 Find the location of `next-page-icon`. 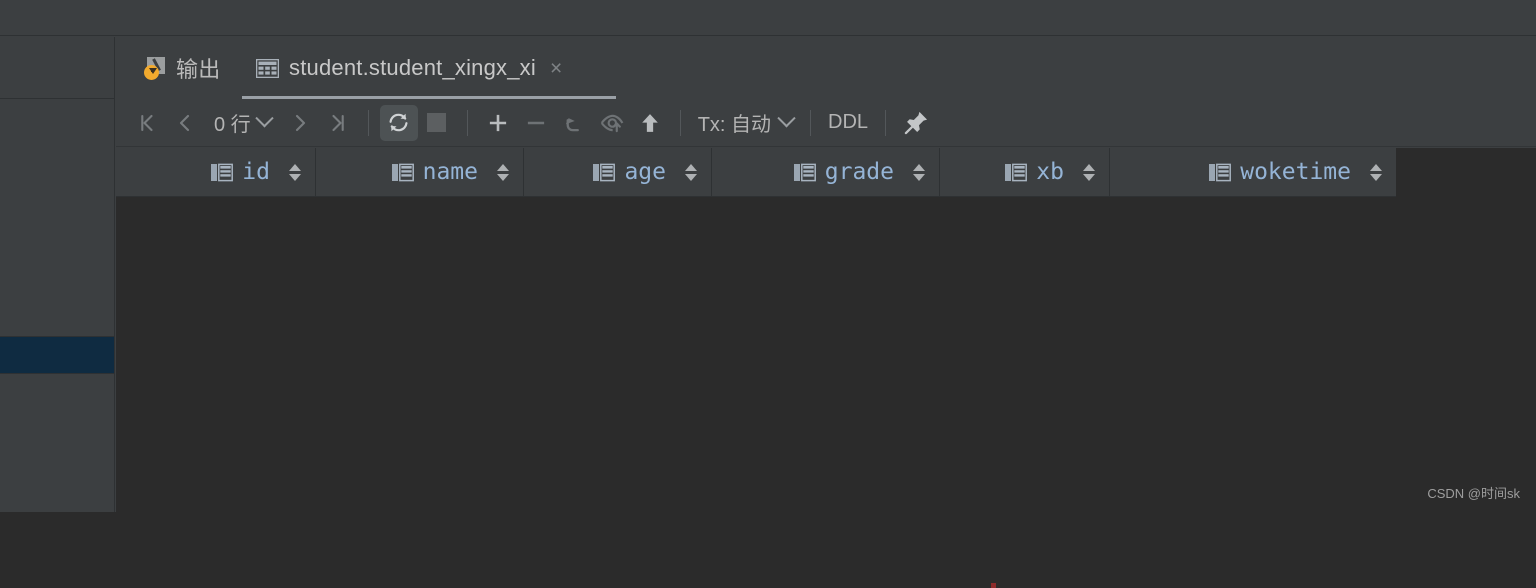

next-page-icon is located at coordinates (300, 122).